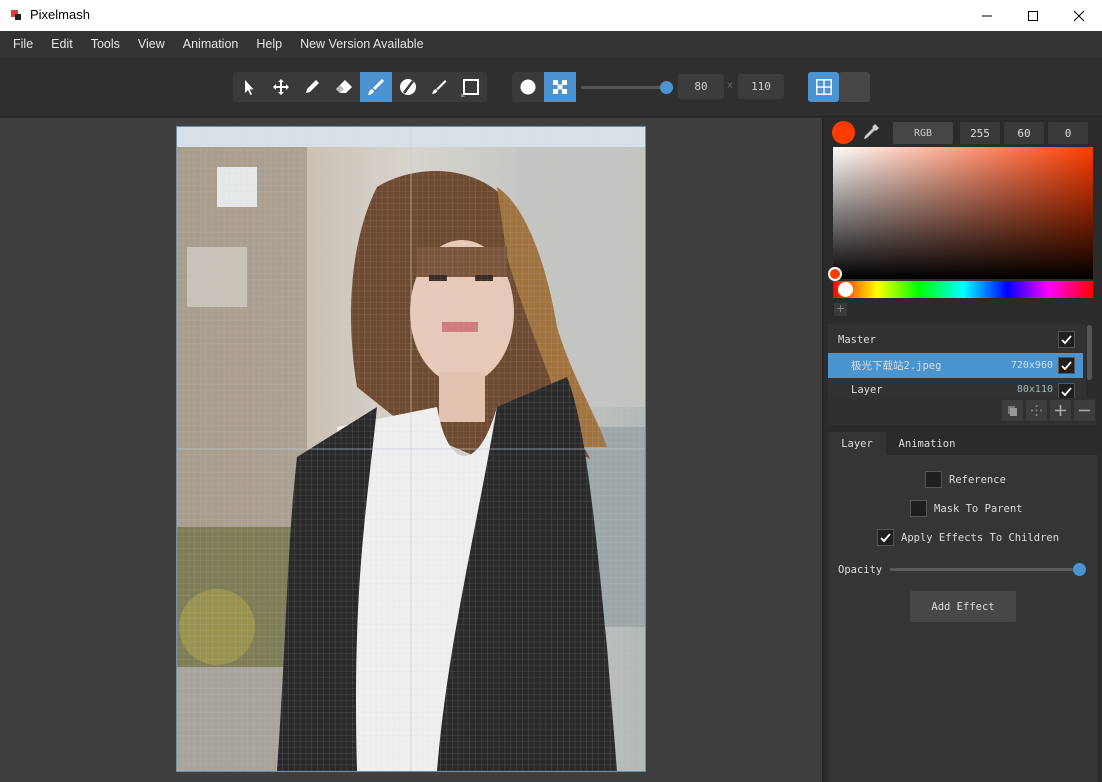 The image size is (1102, 782). I want to click on minimize-button, so click(987, 15).